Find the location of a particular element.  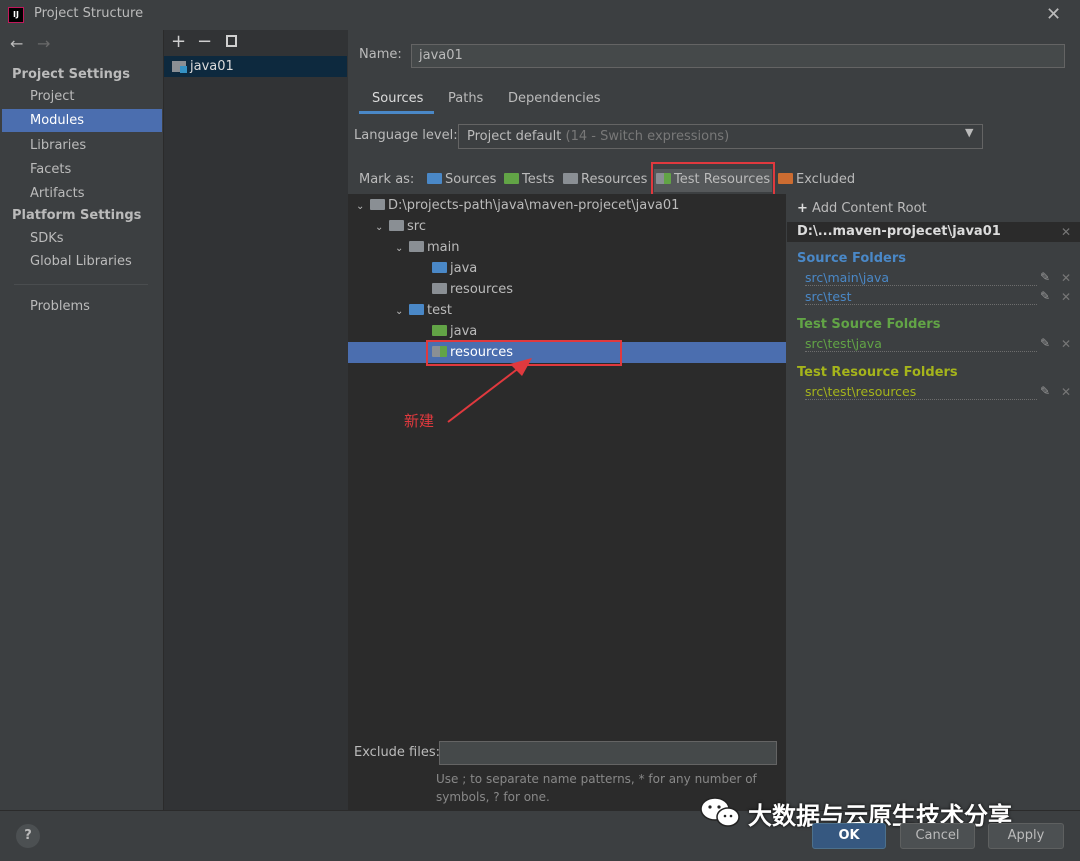

tree-node-test-java: java is located at coordinates (454, 331).